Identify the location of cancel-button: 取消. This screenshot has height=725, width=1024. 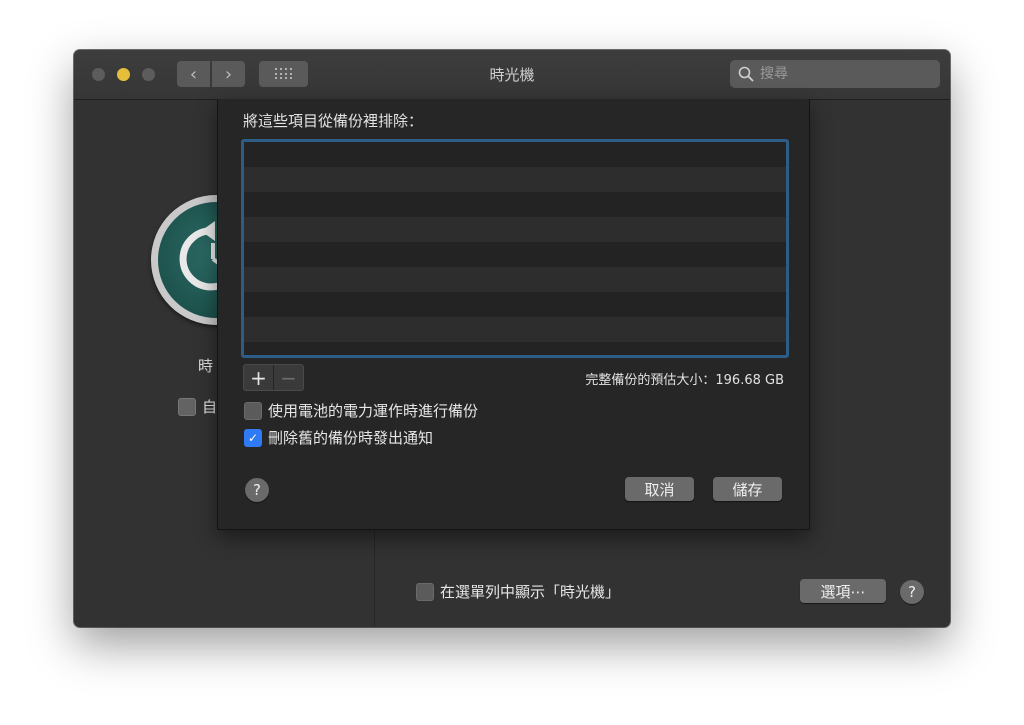
(659, 489).